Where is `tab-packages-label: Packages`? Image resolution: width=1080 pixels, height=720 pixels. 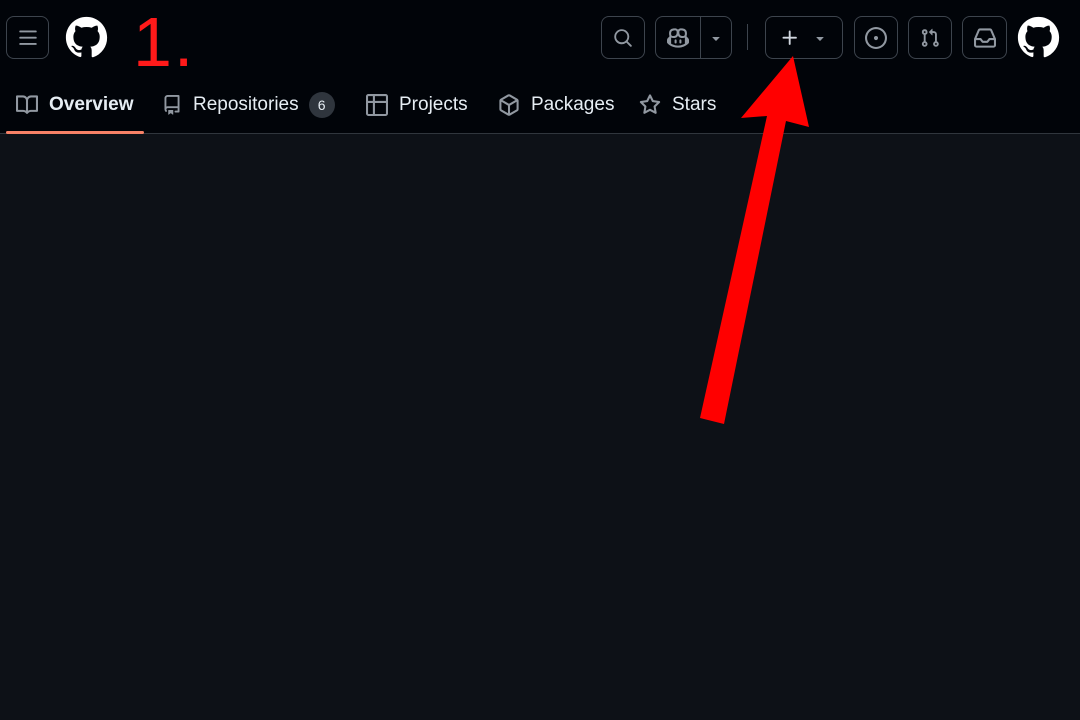 tab-packages-label: Packages is located at coordinates (573, 104).